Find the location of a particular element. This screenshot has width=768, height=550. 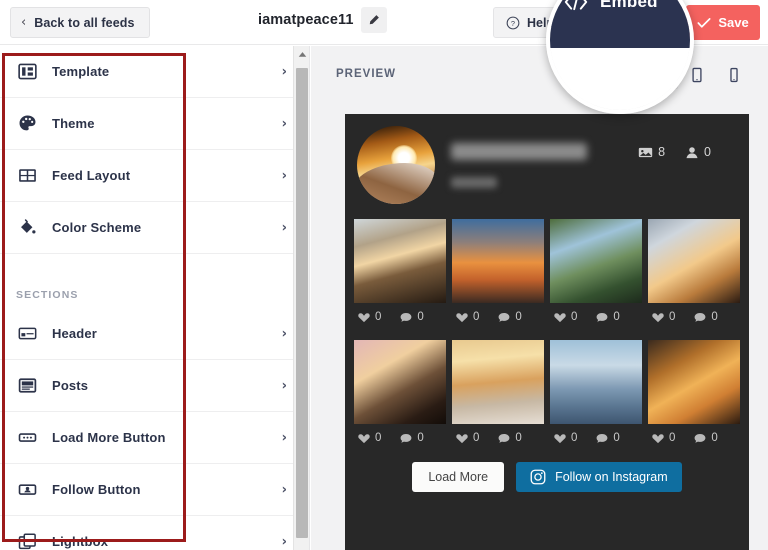

sidebar-item-label: Posts is located at coordinates (70, 385).